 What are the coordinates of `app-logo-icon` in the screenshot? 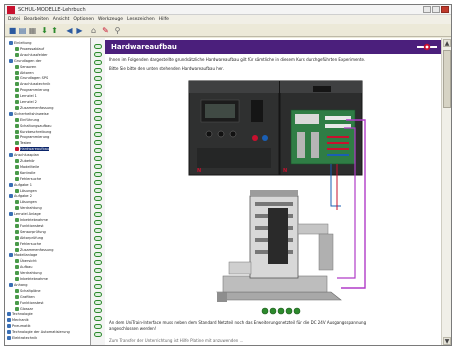 It's located at (11, 10).